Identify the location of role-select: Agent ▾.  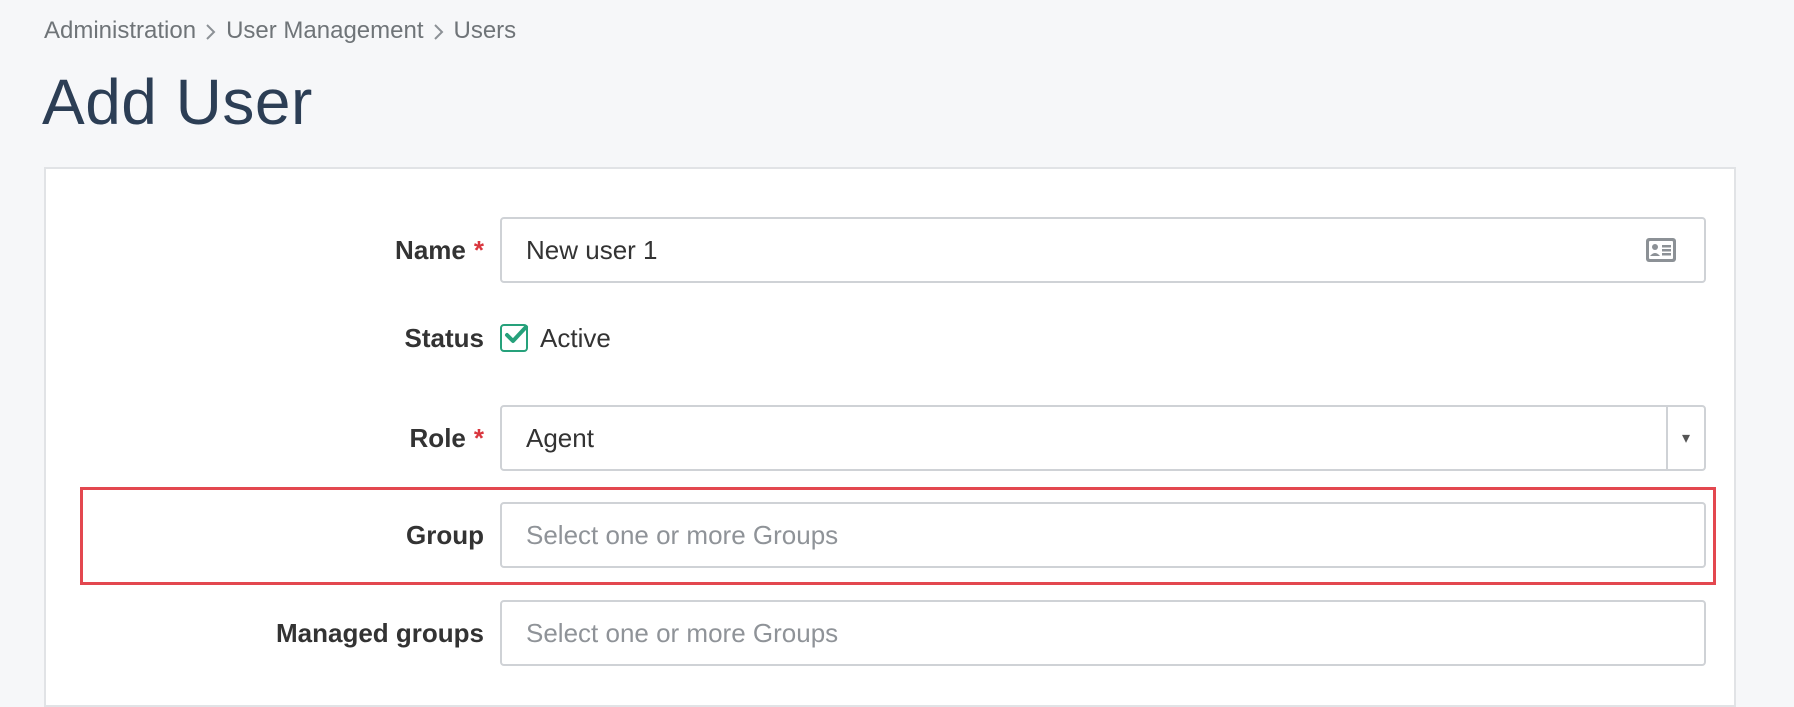
(1103, 438).